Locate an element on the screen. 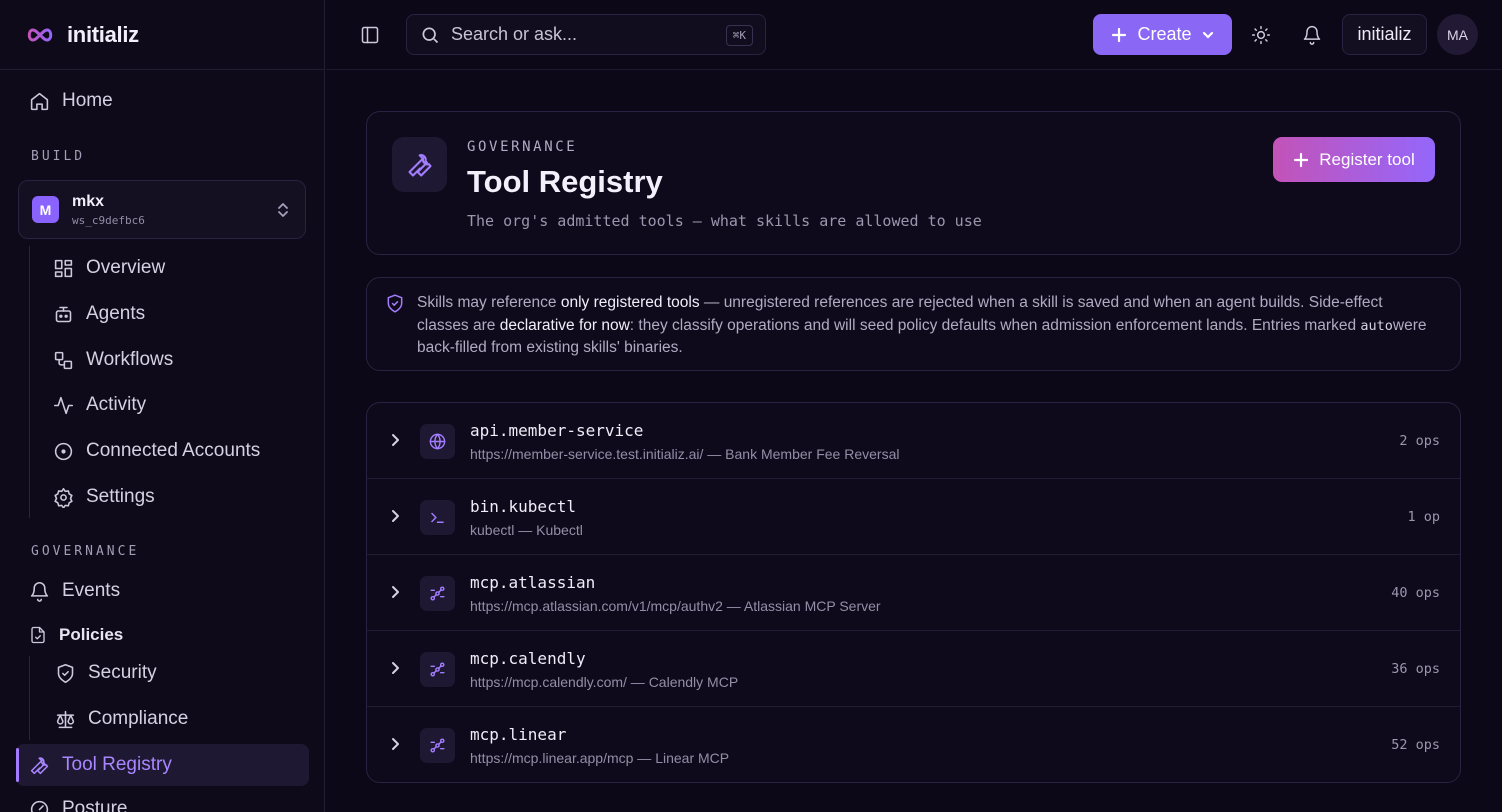 Image resolution: width=1502 pixels, height=812 pixels. sidebar-item-label: Home is located at coordinates (87, 100).